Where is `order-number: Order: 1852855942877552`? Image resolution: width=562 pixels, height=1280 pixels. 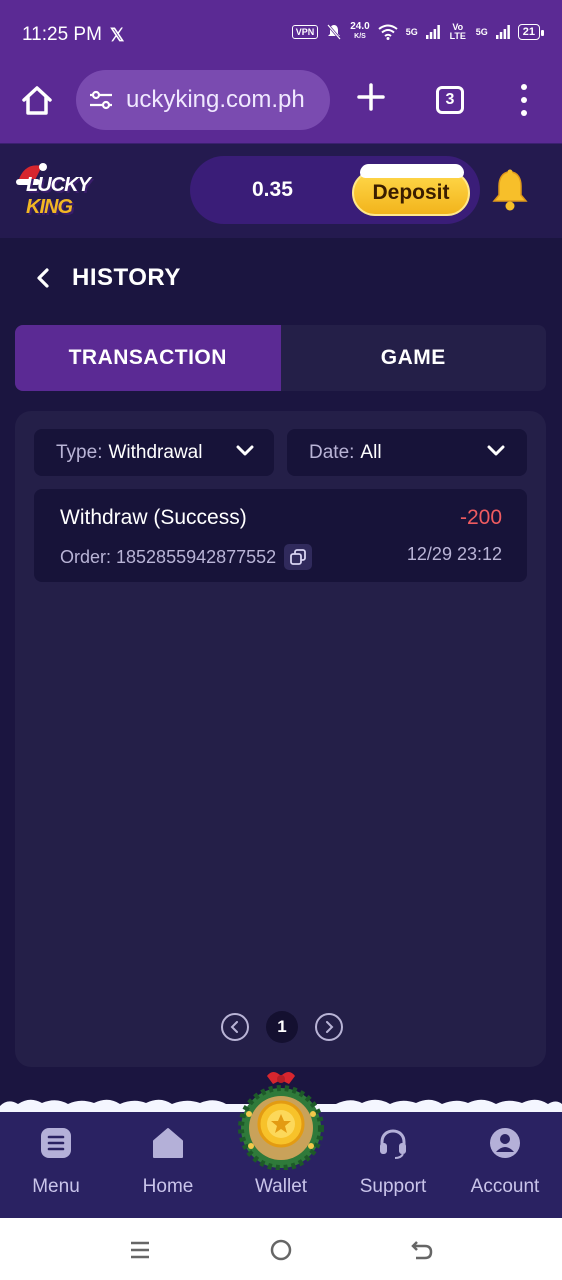
order-number: Order: 1852855942877552 is located at coordinates (168, 556).